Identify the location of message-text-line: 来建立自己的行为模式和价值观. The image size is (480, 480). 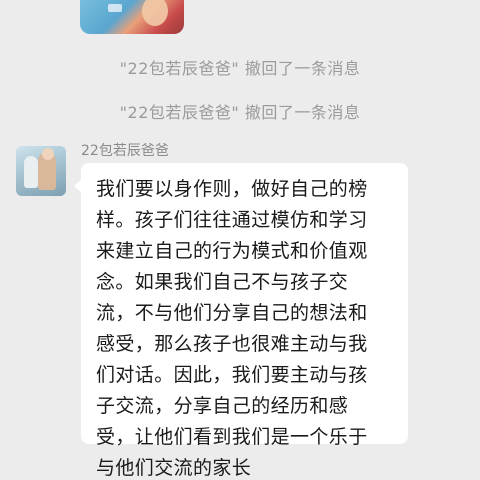
(232, 251).